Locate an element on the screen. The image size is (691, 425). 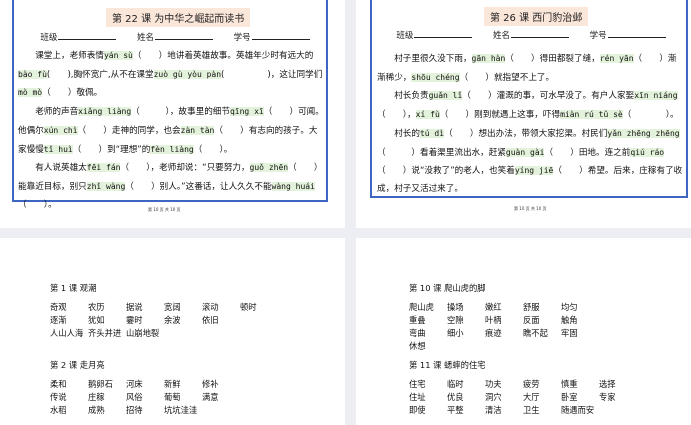
text-segment: （ ）得田都裂了缝， is located at coordinates (552, 59).